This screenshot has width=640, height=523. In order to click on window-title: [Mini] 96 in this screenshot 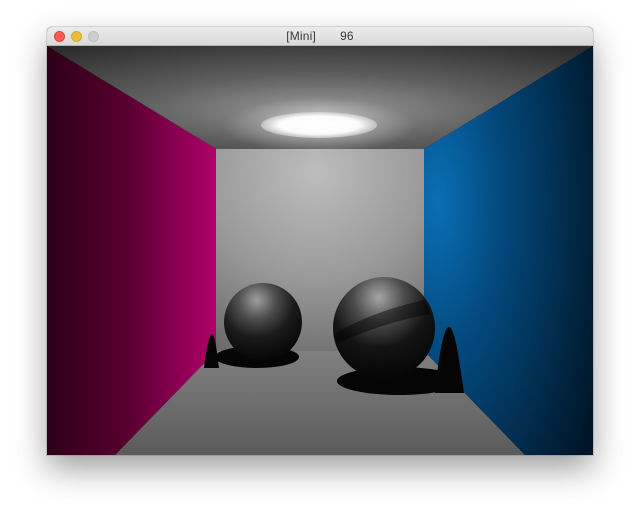, I will do `click(320, 36)`.